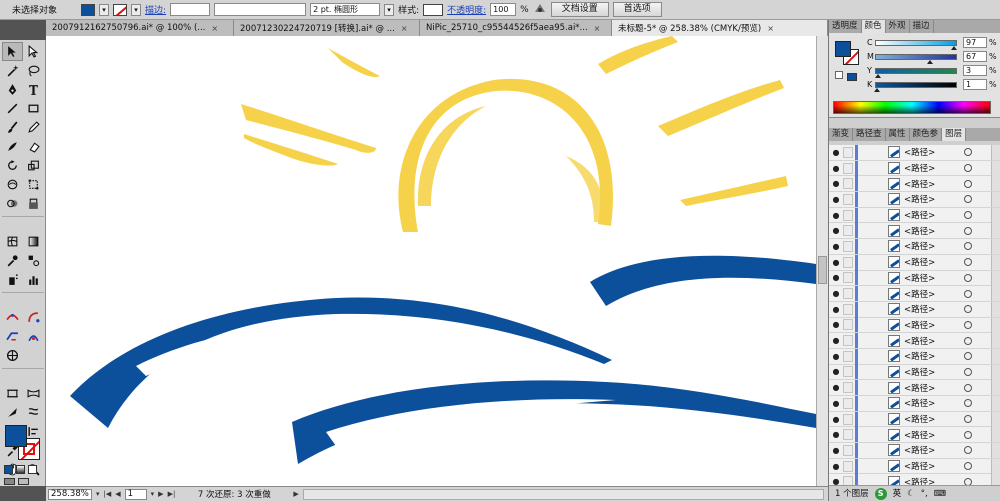 The image size is (1000, 501). Describe the element at coordinates (876, 89) in the screenshot. I see `black-knob` at that location.